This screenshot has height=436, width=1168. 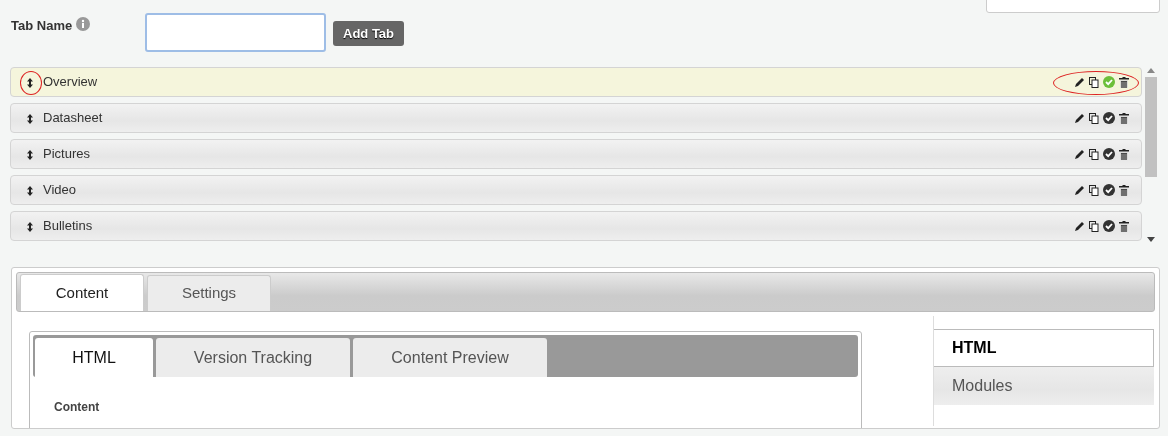 What do you see at coordinates (68, 226) in the screenshot?
I see `tab-row-label: Bulletins` at bounding box center [68, 226].